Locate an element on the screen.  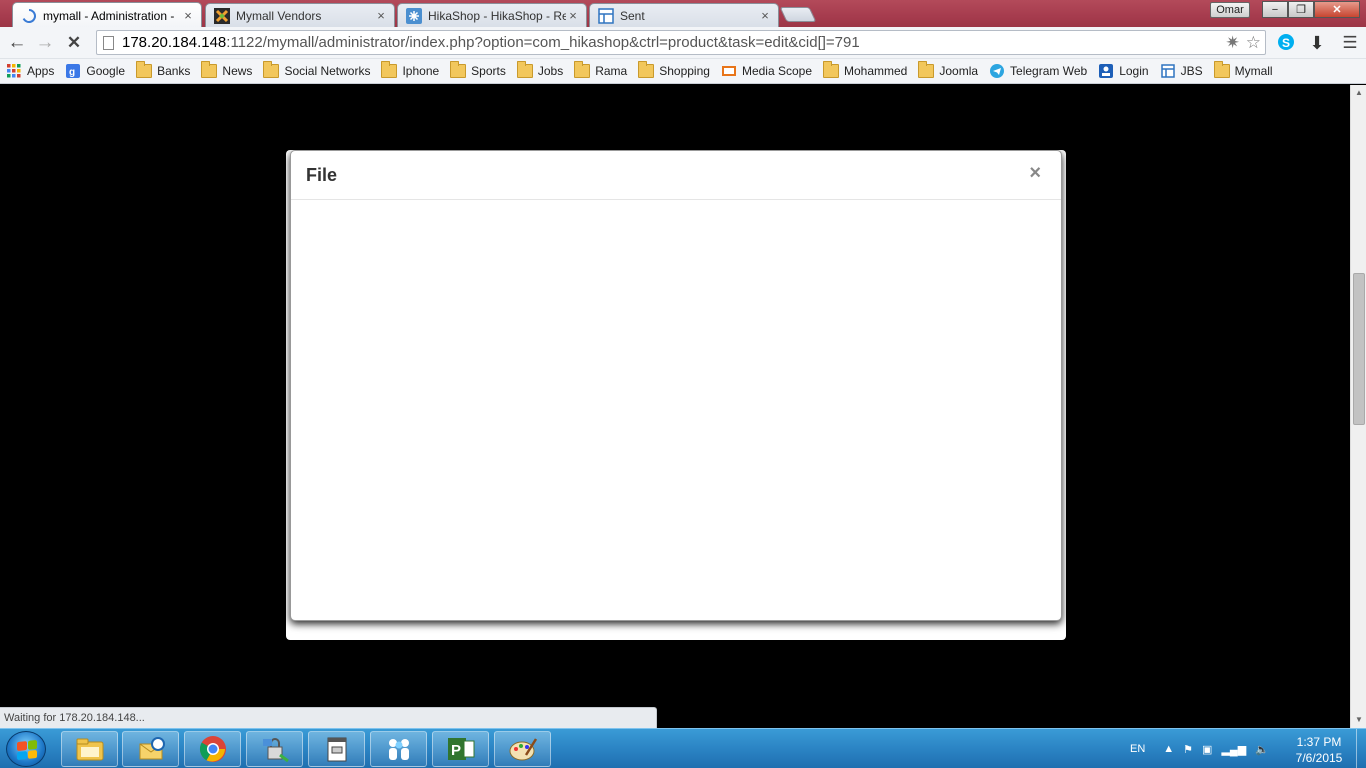
clock-date: 7/6/2015 is located at coordinates (1319, 758).